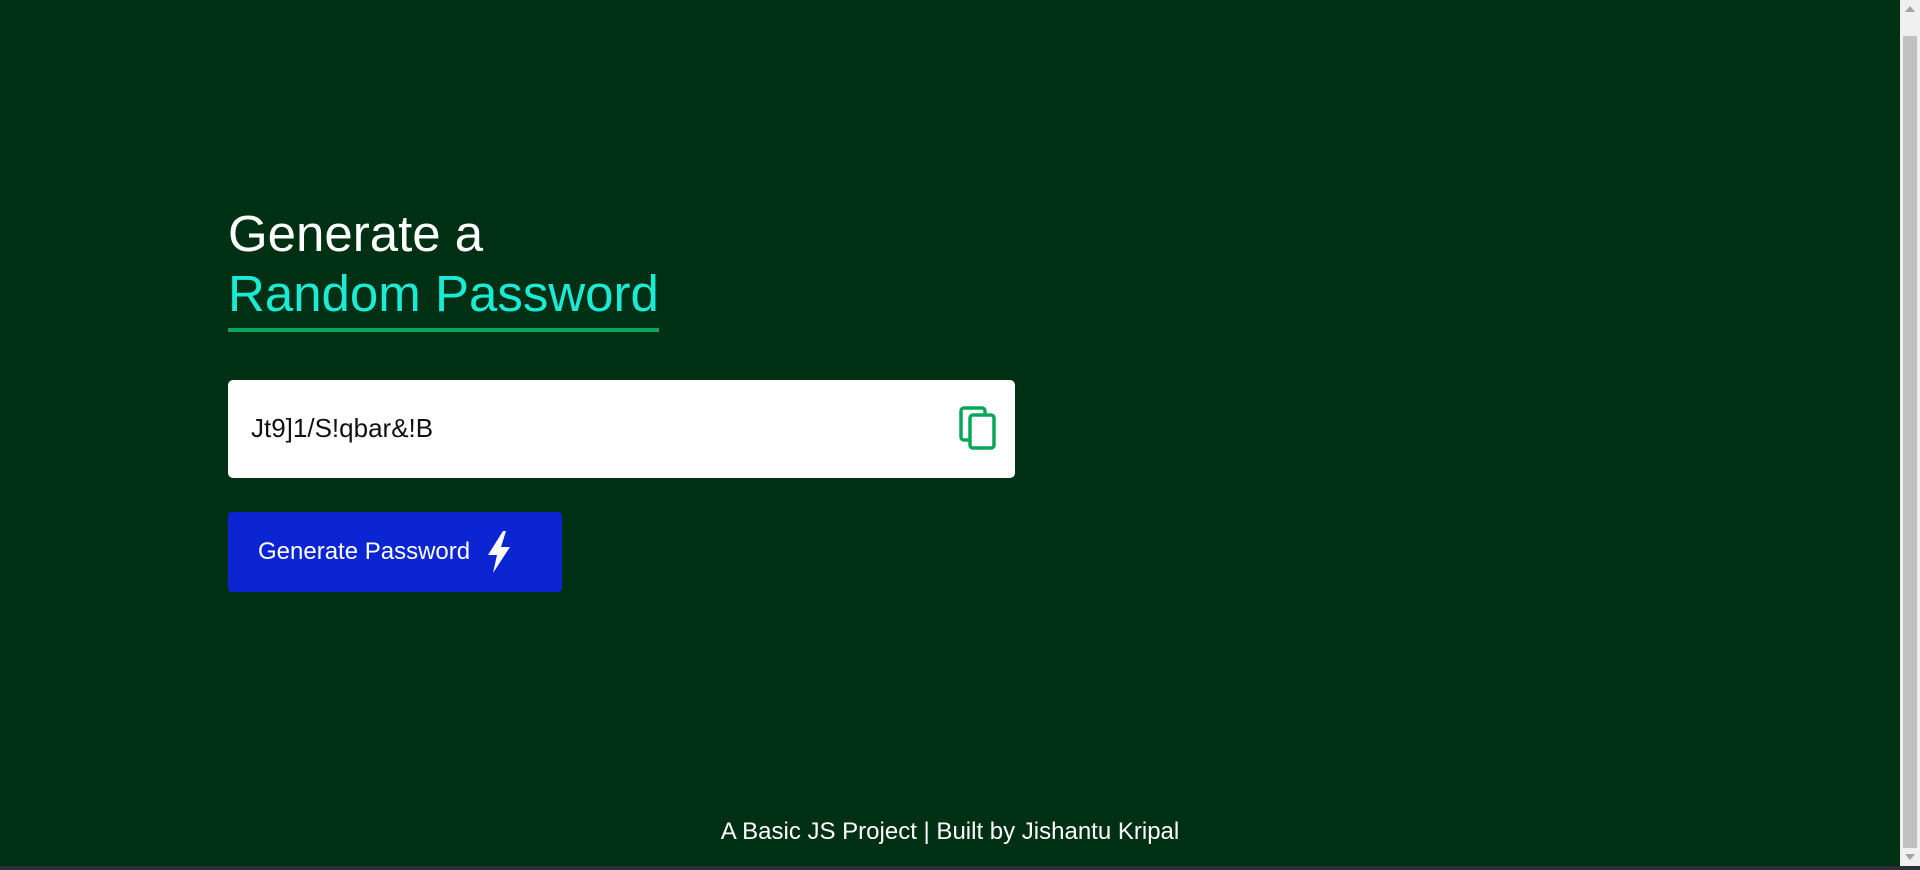 This screenshot has width=1920, height=870. I want to click on vertical-scrollbar, so click(1910, 433).